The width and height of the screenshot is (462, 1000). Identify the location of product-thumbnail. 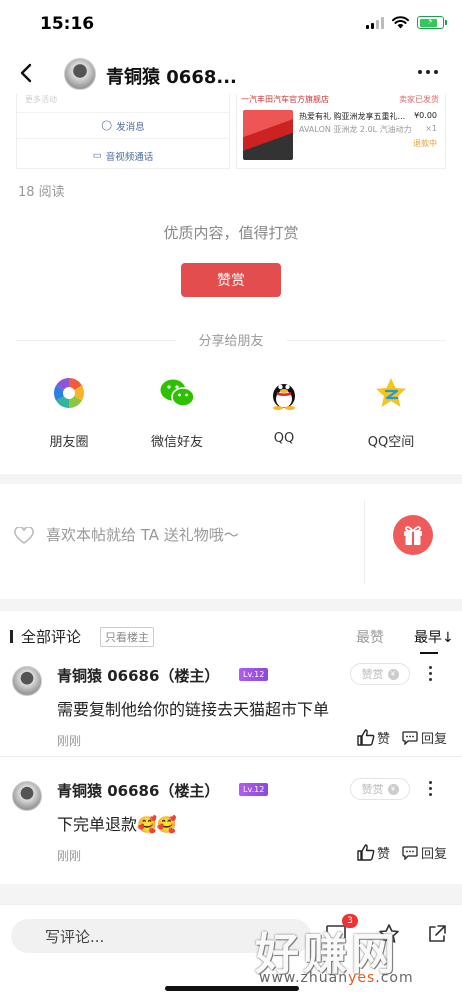
(268, 135).